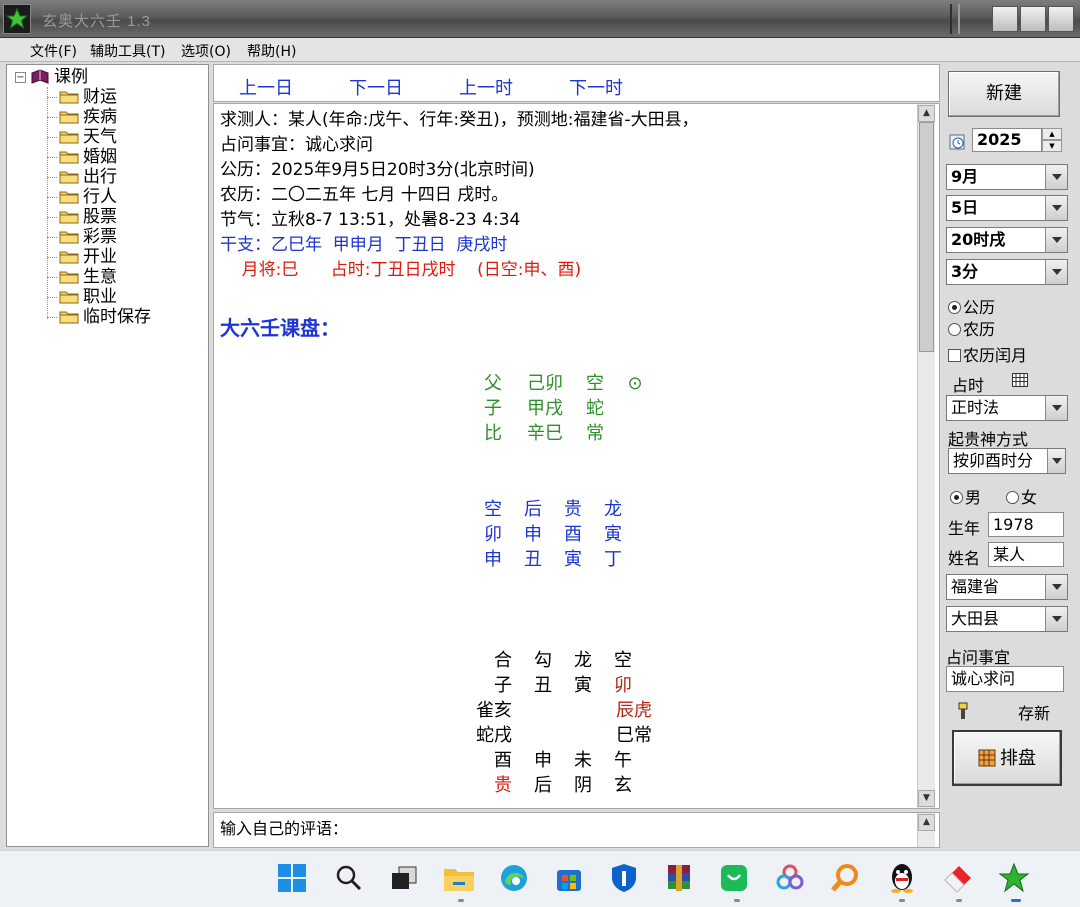  I want to click on colorful-app-icon, so click(790, 878).